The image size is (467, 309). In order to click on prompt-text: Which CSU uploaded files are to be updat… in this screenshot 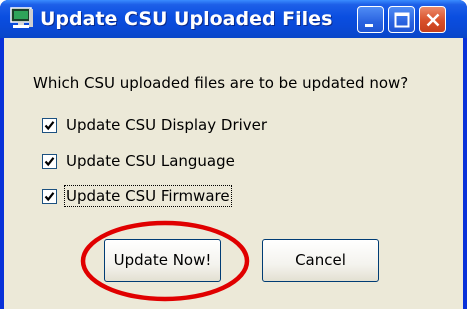, I will do `click(221, 83)`.